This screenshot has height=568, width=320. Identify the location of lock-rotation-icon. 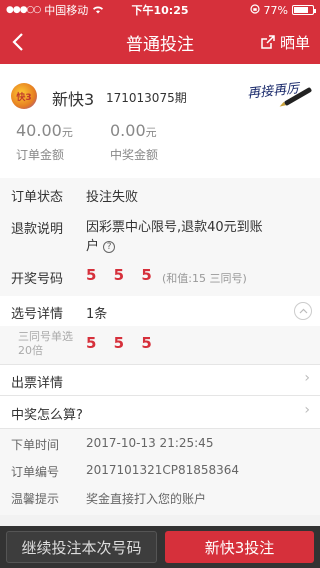
(254, 10).